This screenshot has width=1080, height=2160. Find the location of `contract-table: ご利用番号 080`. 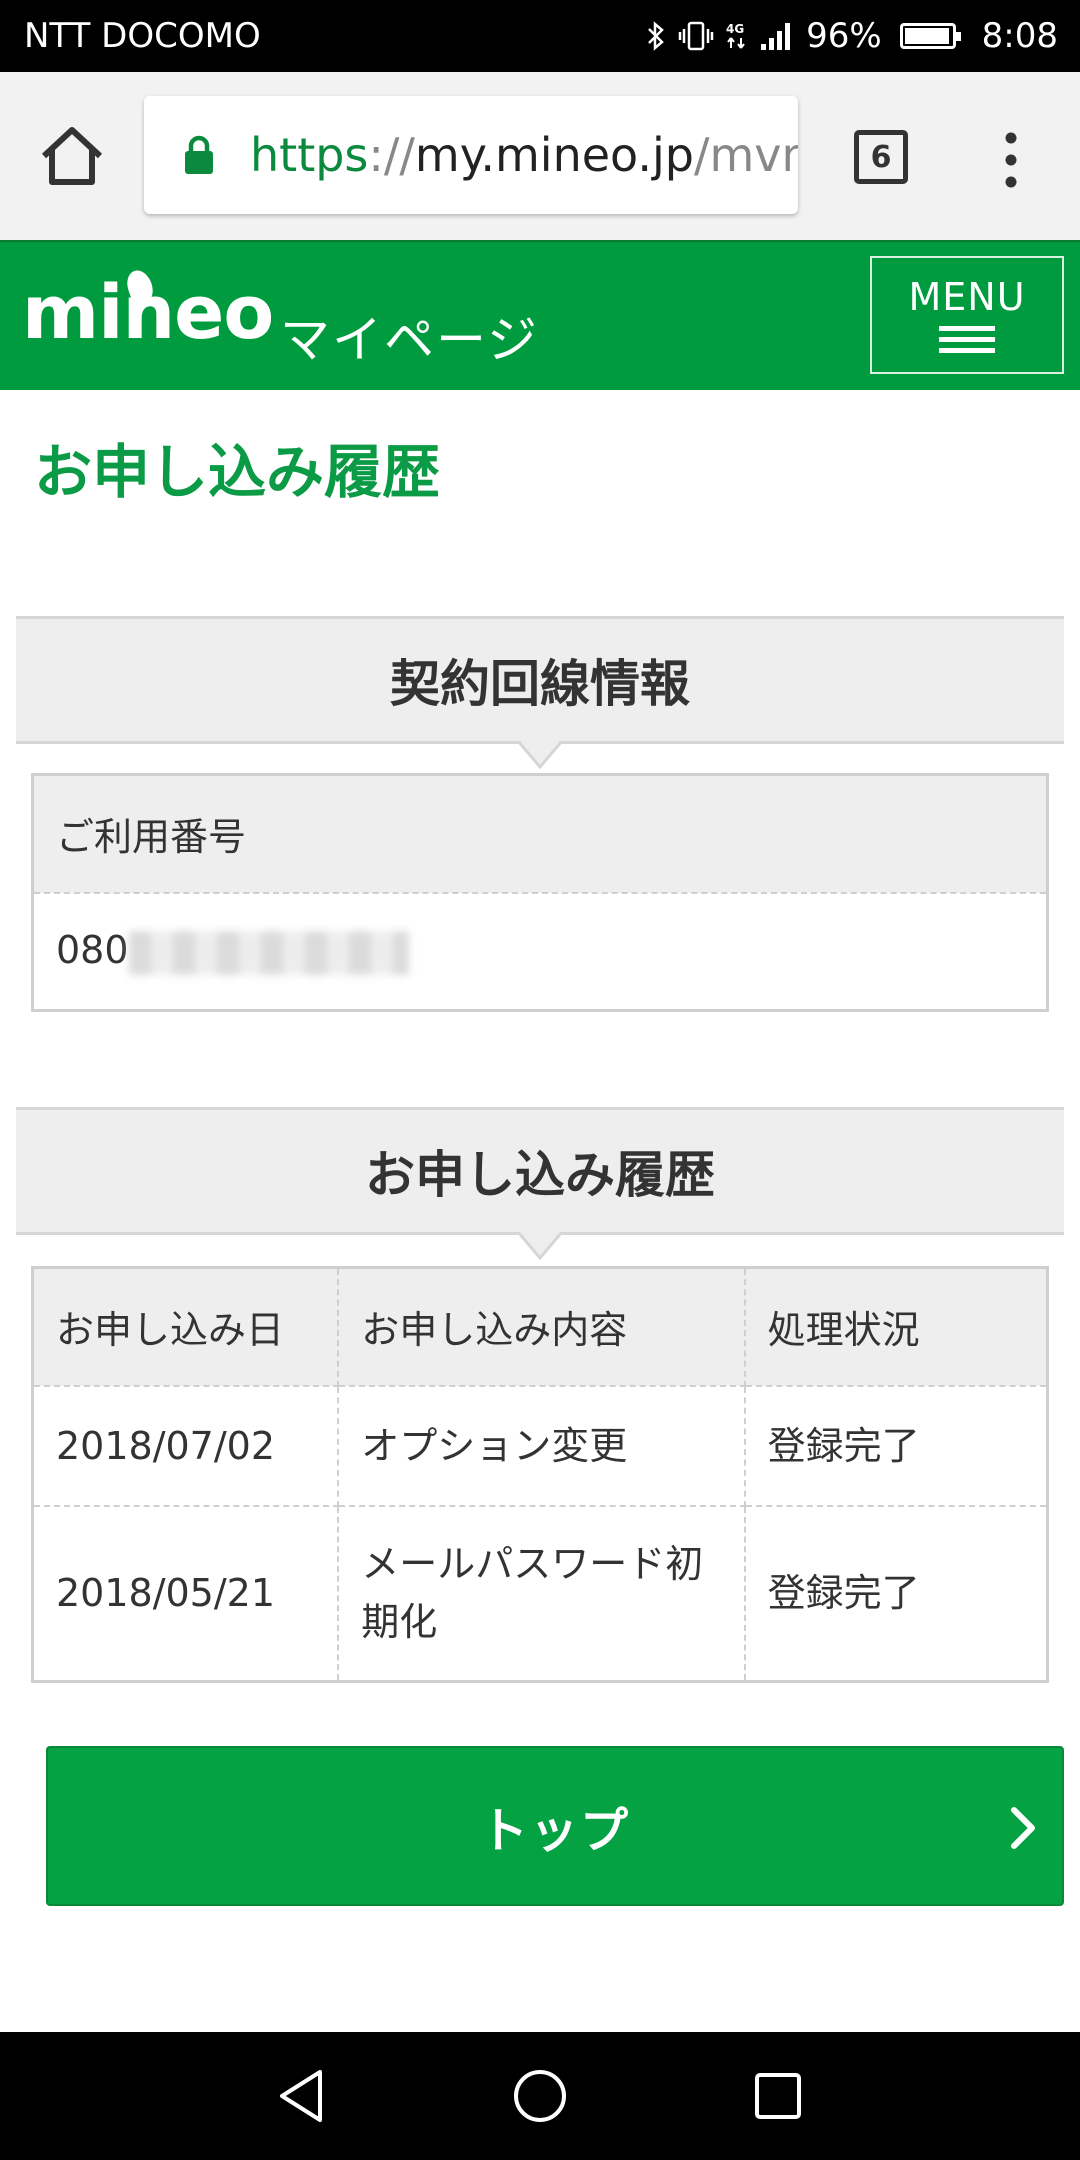

contract-table: ご利用番号 080 is located at coordinates (540, 892).